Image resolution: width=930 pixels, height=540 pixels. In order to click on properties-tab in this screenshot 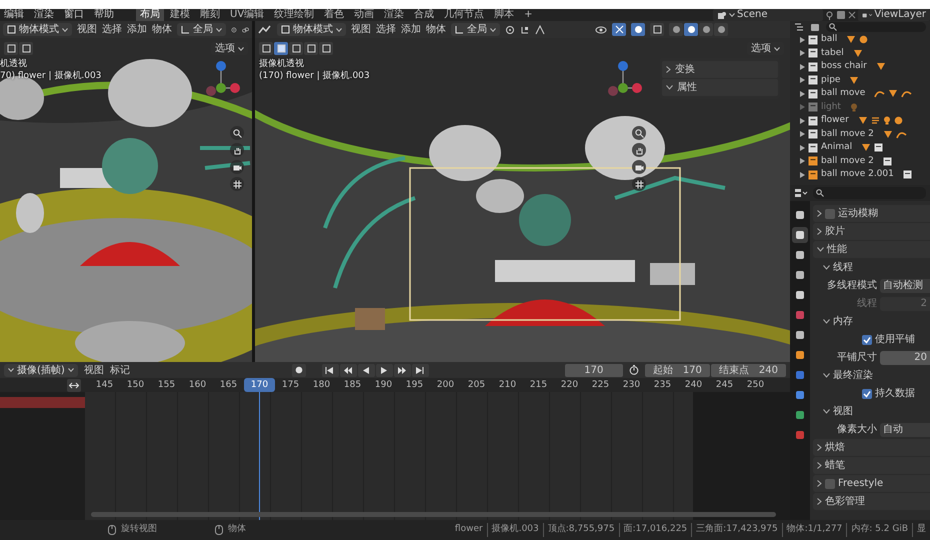, I will do `click(800, 235)`.